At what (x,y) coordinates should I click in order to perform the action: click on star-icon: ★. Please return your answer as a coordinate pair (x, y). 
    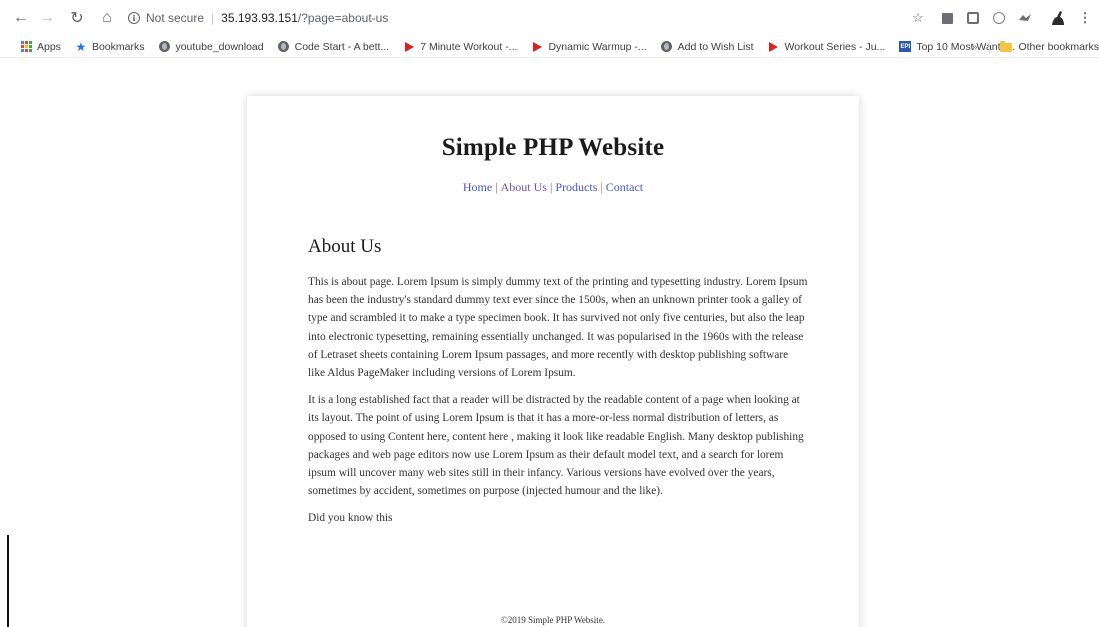
    Looking at the image, I should click on (81, 46).